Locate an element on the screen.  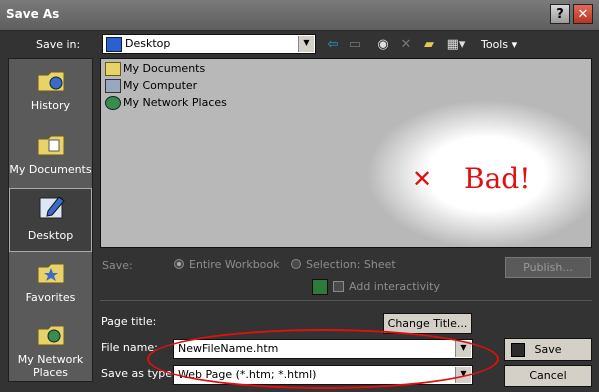
views-icon: ▦▾ is located at coordinates (456, 45).